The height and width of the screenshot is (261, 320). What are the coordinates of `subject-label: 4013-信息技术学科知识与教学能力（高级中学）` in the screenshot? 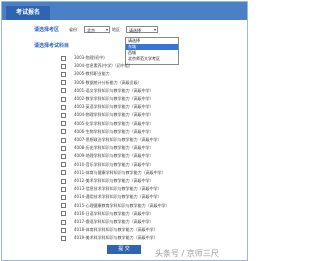 It's located at (118, 189).